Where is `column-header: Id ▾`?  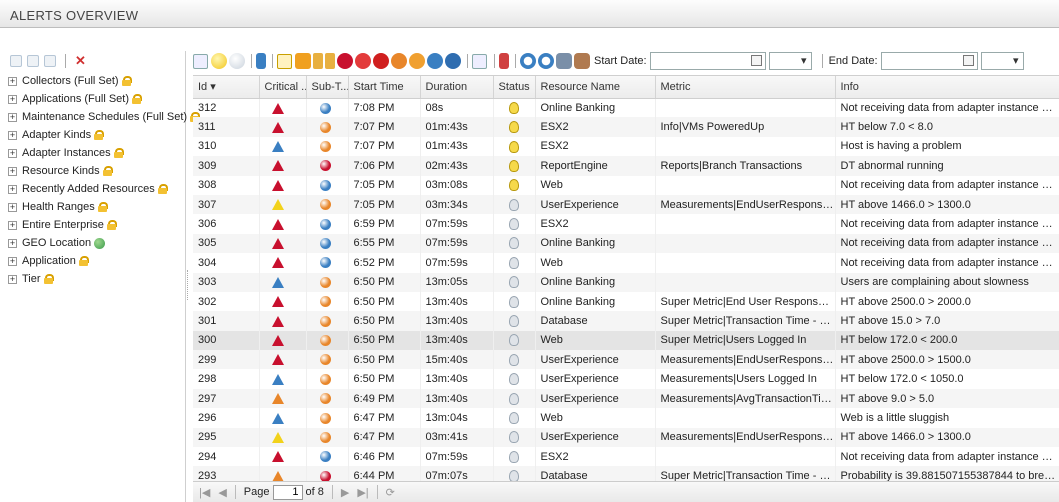
column-header: Id ▾ is located at coordinates (226, 87).